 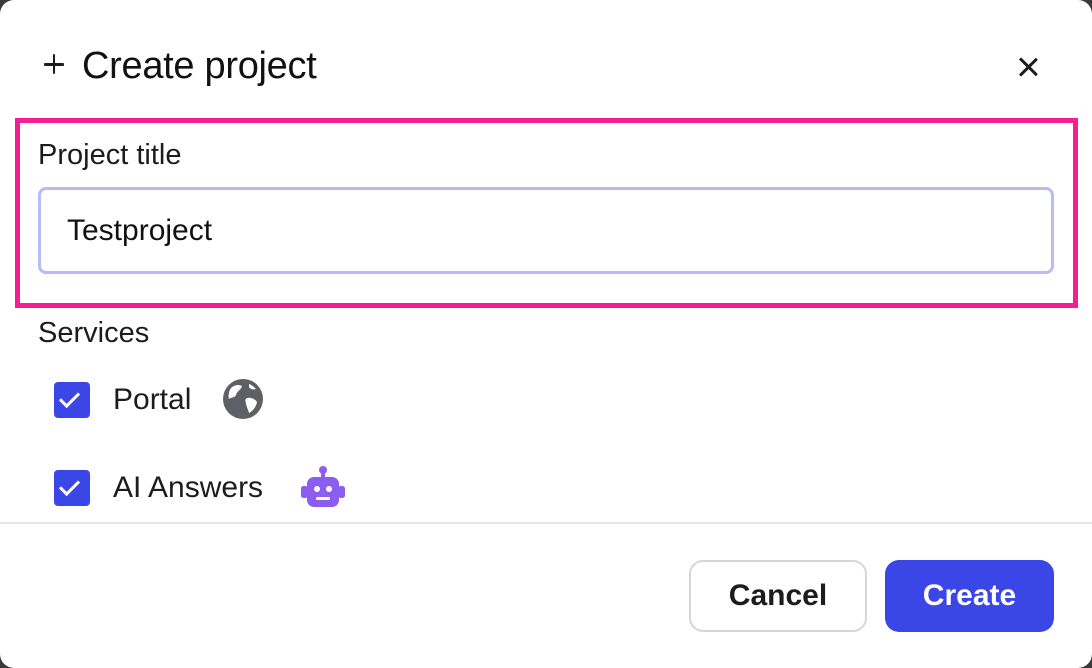 What do you see at coordinates (199, 66) in the screenshot?
I see `dialog-title: Create project` at bounding box center [199, 66].